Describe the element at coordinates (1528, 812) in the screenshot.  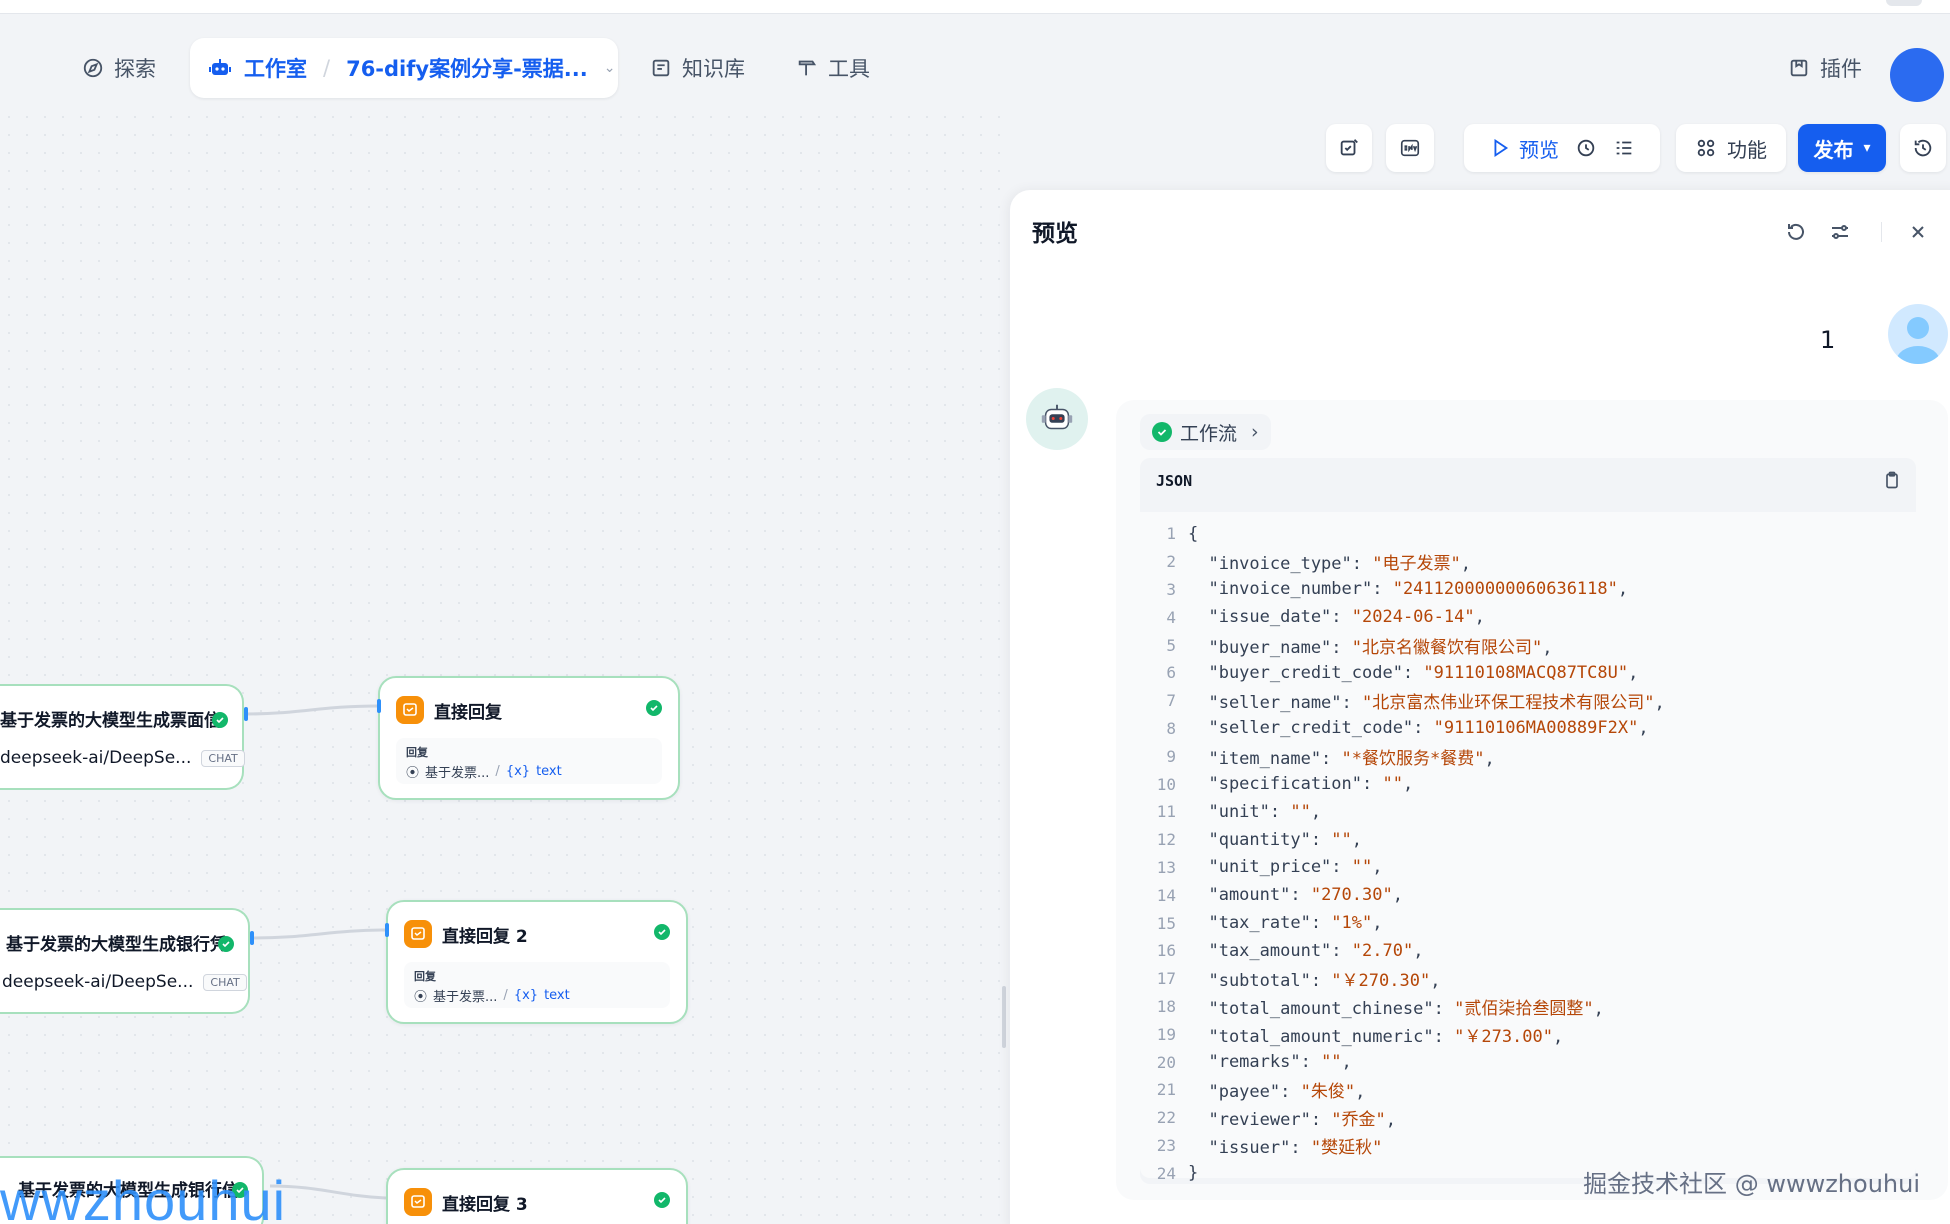
I see `code-line: 11 "unit": "",` at that location.